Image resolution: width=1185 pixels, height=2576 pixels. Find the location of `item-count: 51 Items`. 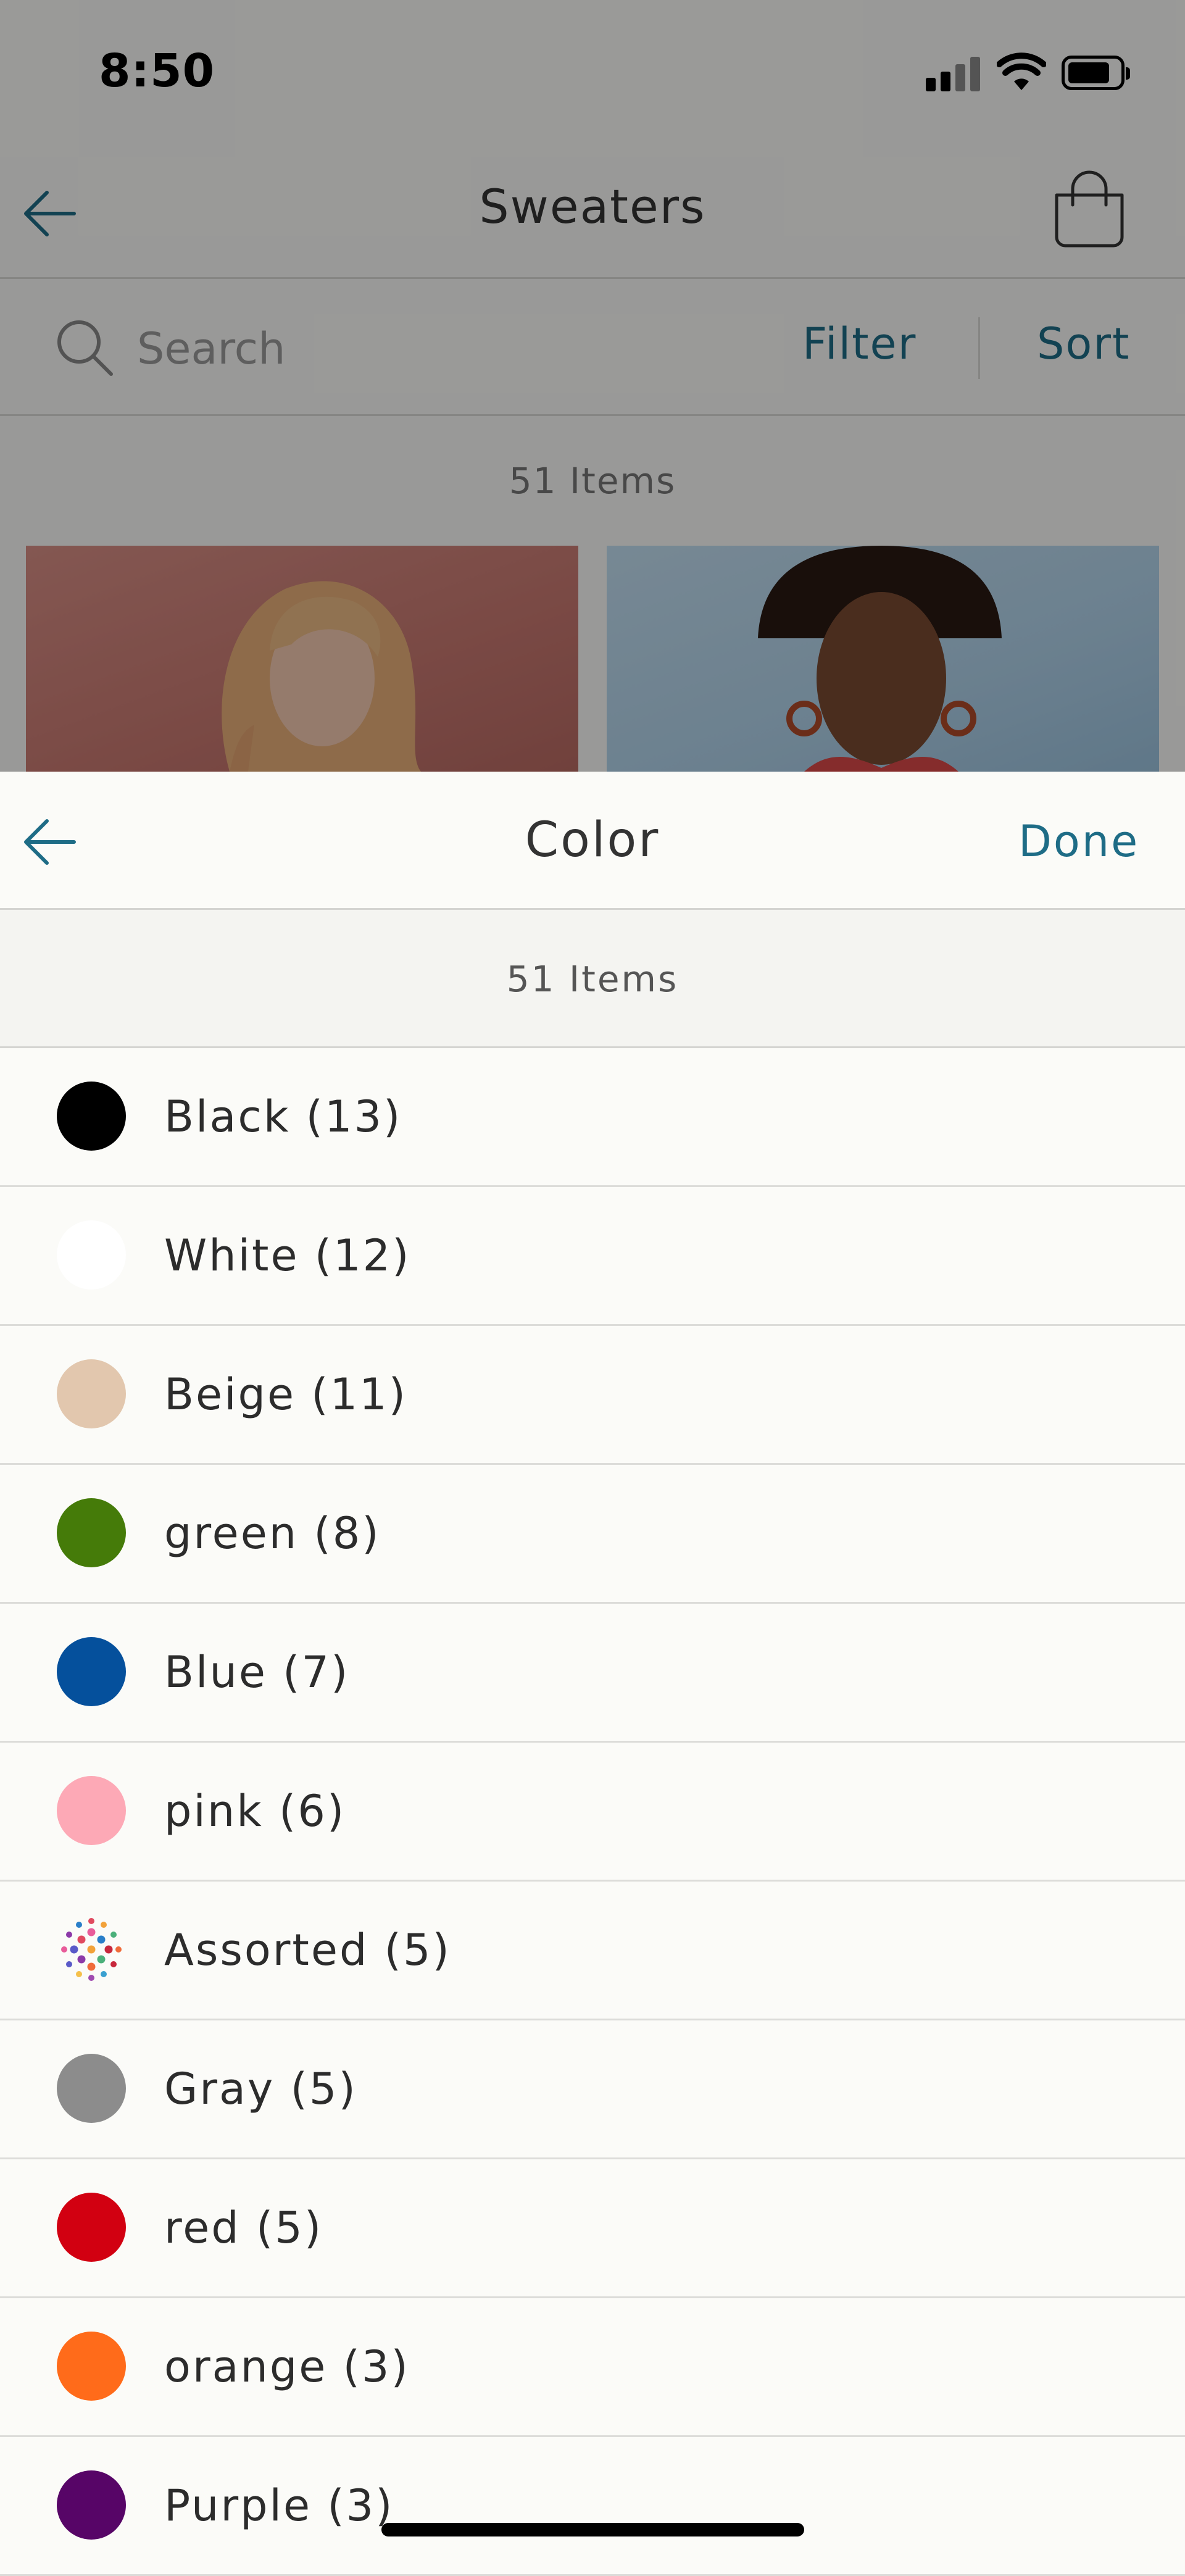

item-count: 51 Items is located at coordinates (592, 979).